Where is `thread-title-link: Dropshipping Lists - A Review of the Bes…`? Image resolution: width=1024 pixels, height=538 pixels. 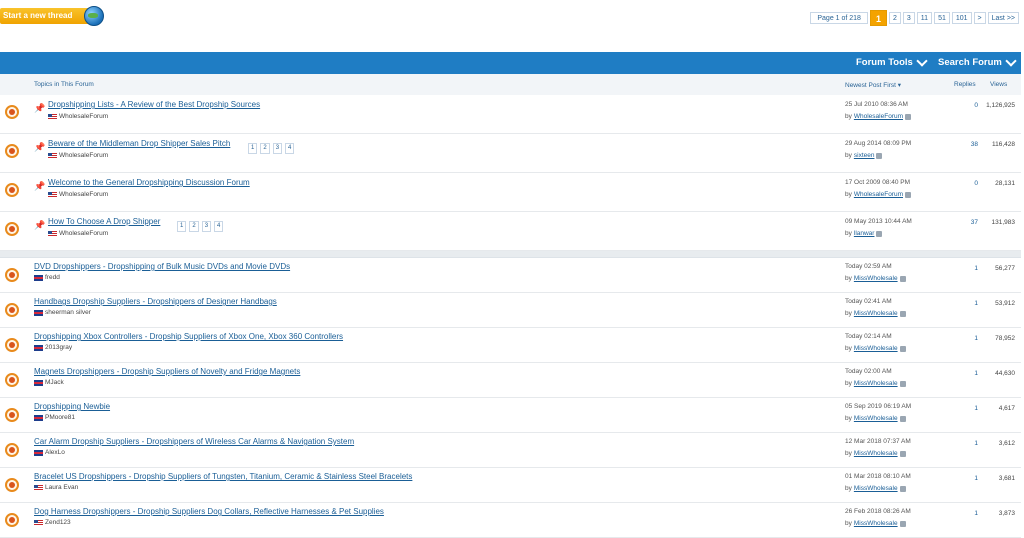 thread-title-link: Dropshipping Lists - A Review of the Bes… is located at coordinates (154, 104).